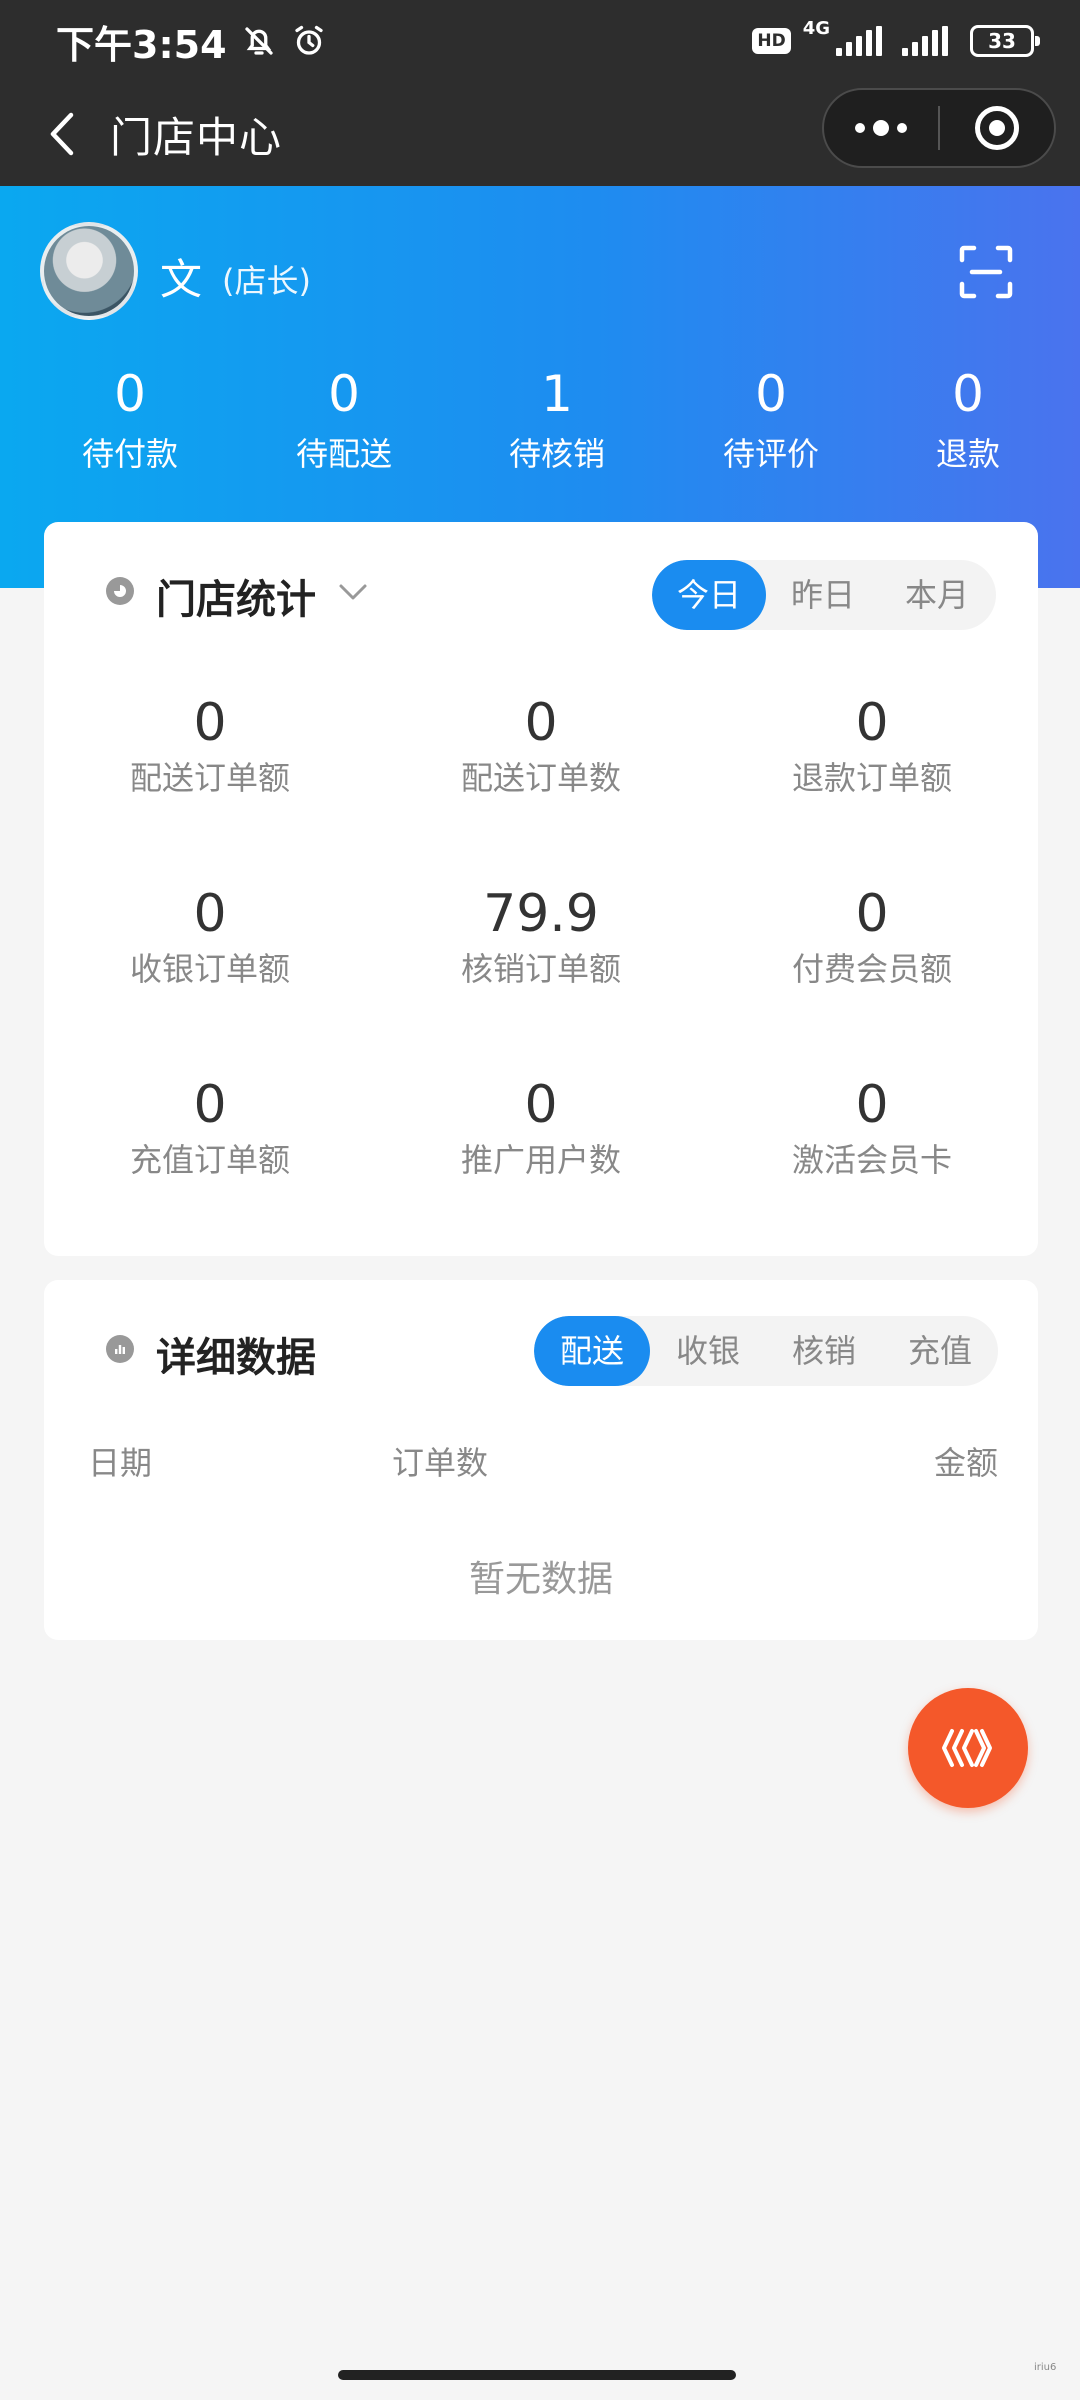 Image resolution: width=1080 pixels, height=2400 pixels. I want to click on card-header: 门店统计 今日 昨日 本月, so click(541, 592).